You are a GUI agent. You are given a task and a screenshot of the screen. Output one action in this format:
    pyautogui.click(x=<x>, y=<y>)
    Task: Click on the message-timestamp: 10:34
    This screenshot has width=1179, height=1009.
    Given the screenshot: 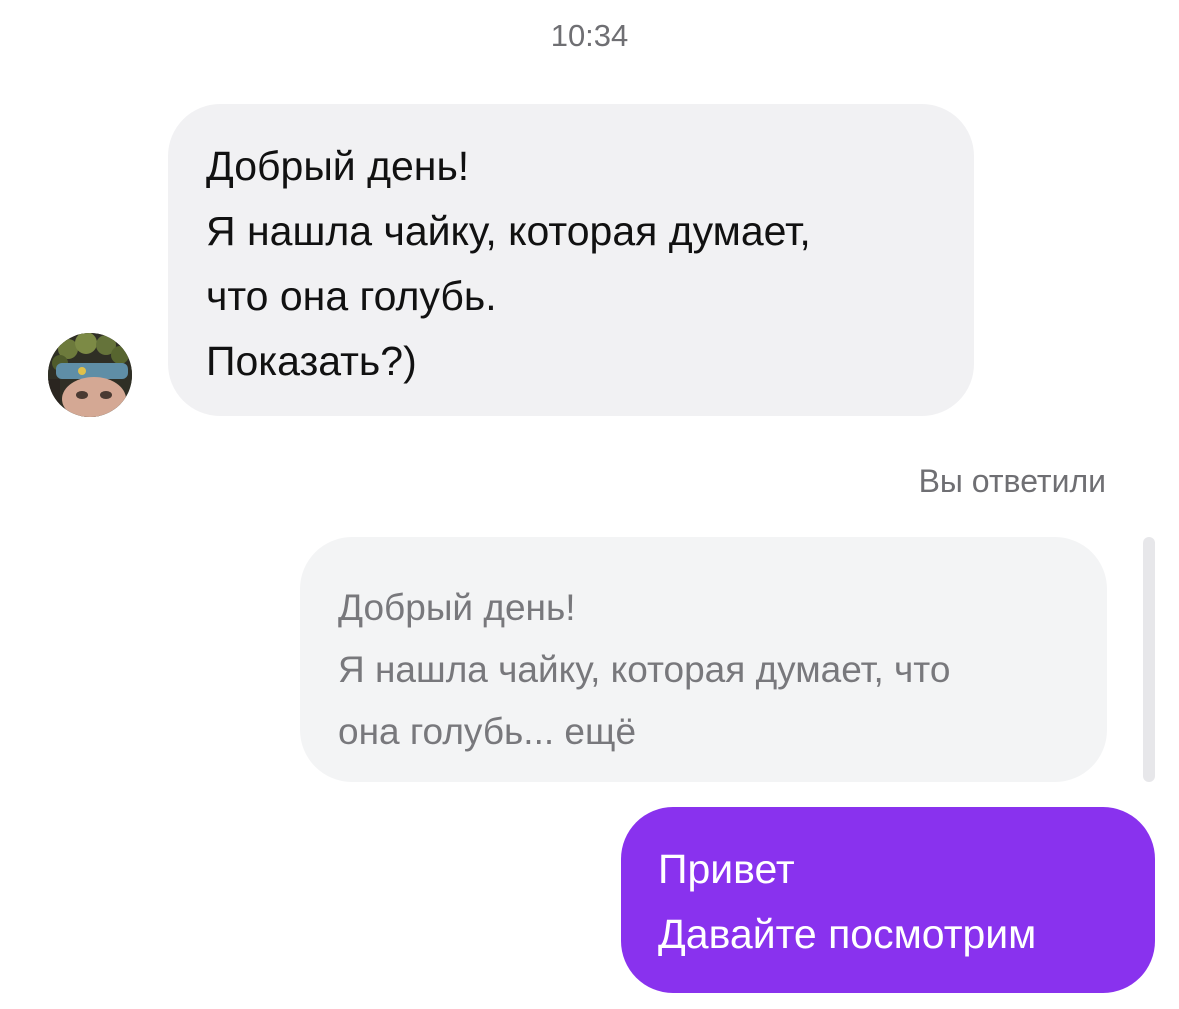 What is the action you would take?
    pyautogui.click(x=589, y=35)
    